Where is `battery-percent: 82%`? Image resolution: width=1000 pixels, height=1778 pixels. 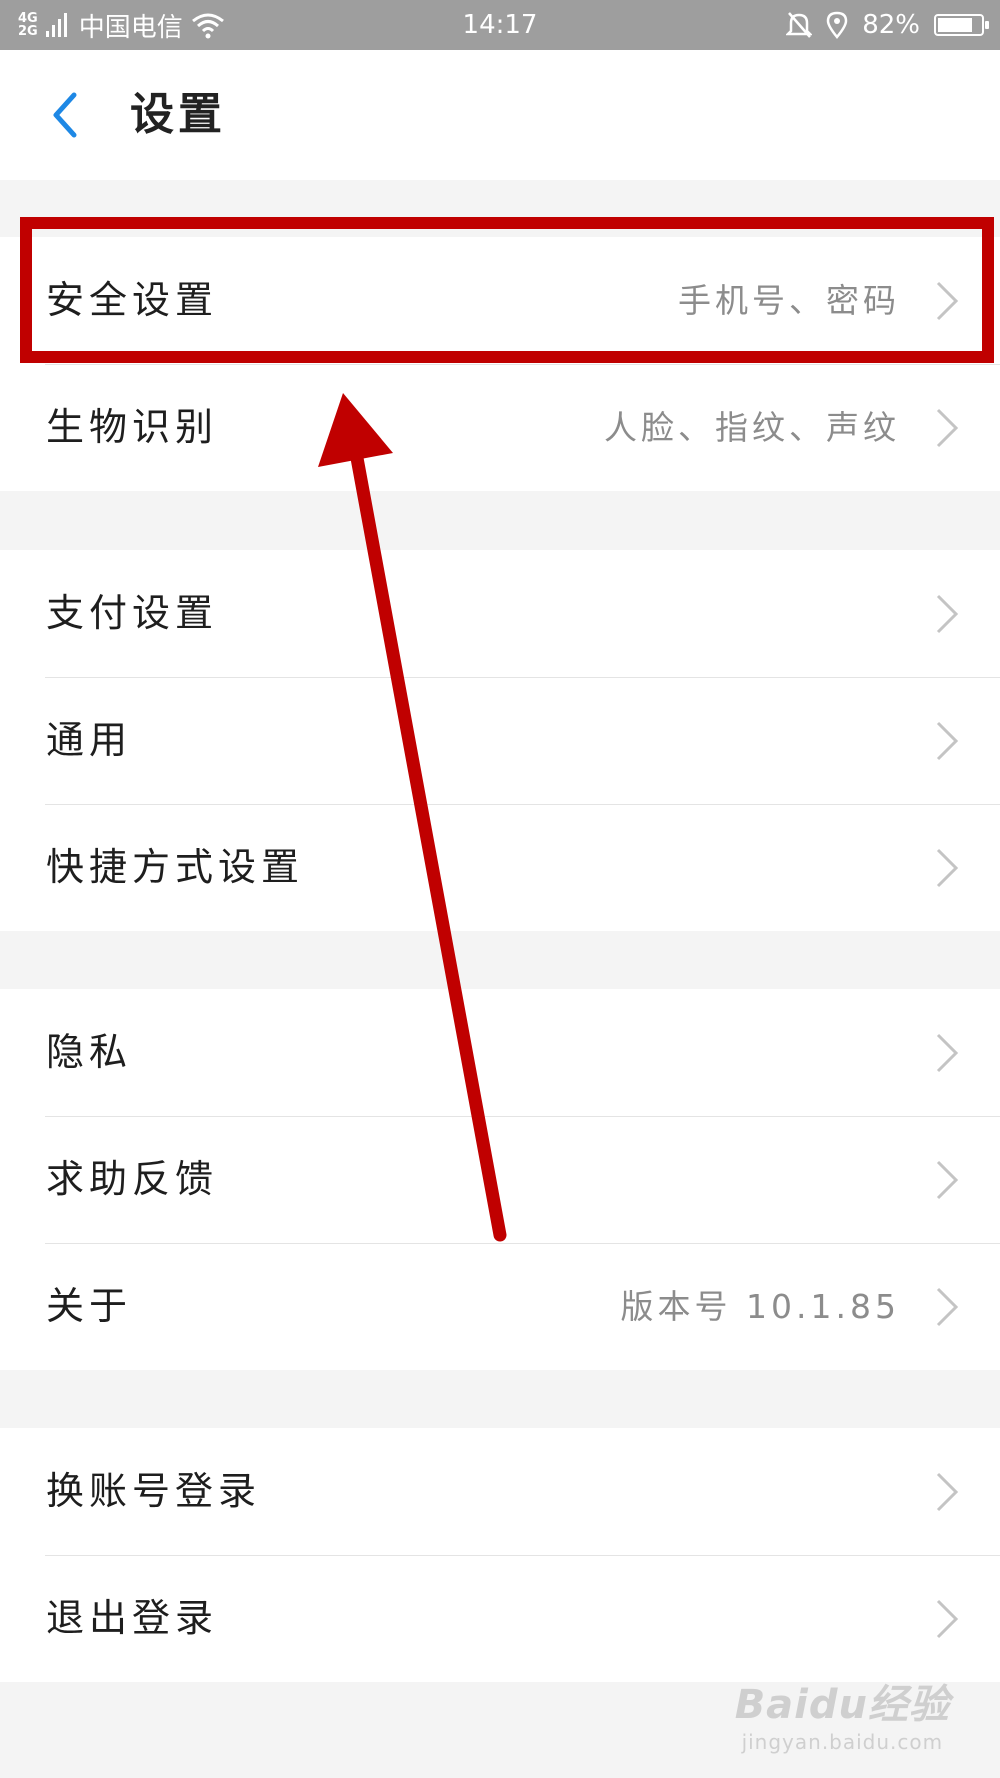 battery-percent: 82% is located at coordinates (891, 25).